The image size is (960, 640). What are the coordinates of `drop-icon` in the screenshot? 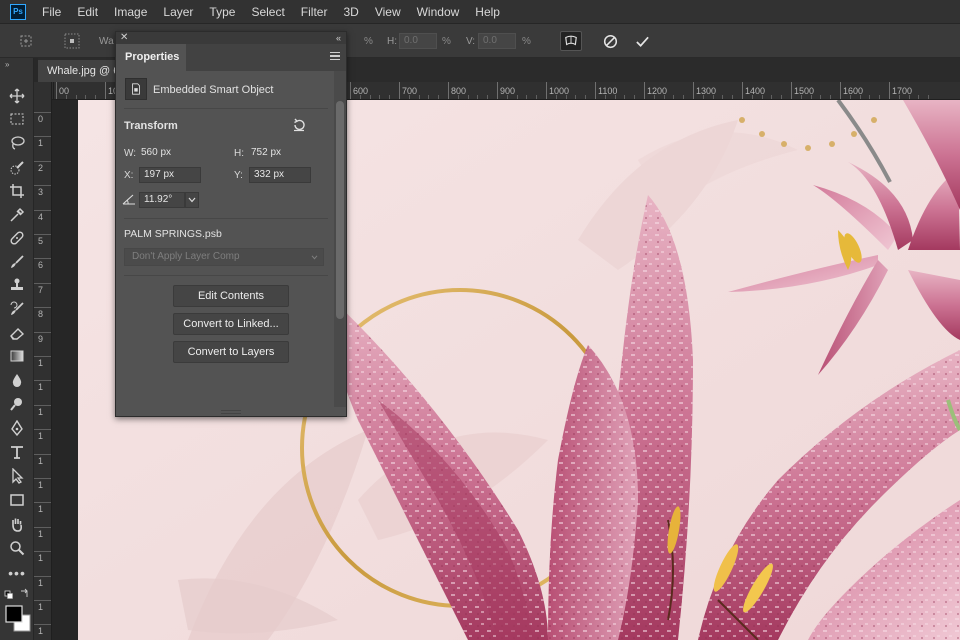 It's located at (17, 380).